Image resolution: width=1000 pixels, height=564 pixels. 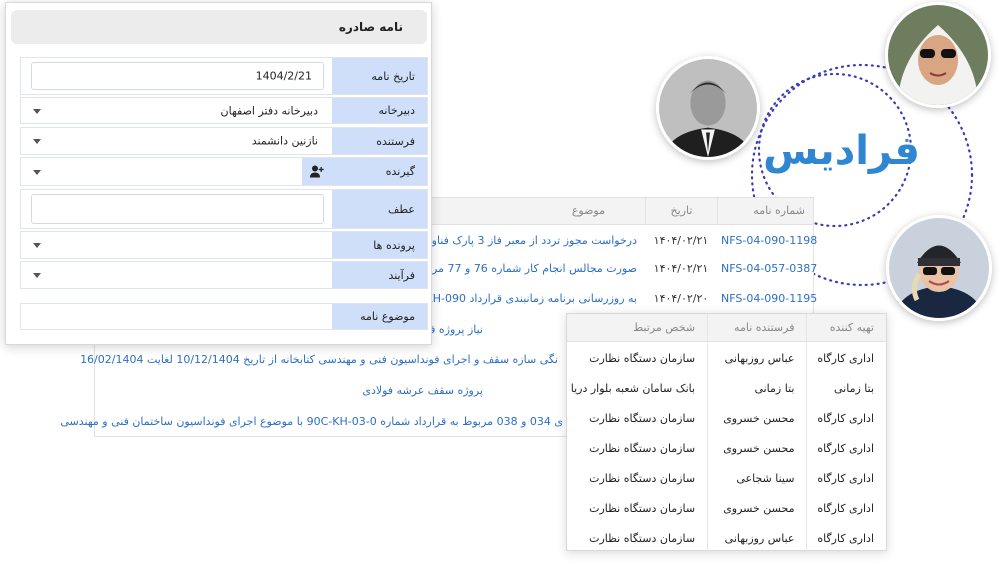 I want to click on office-row: دبیرخانه دبیرخانه دفتر اصفهان, so click(x=224, y=110).